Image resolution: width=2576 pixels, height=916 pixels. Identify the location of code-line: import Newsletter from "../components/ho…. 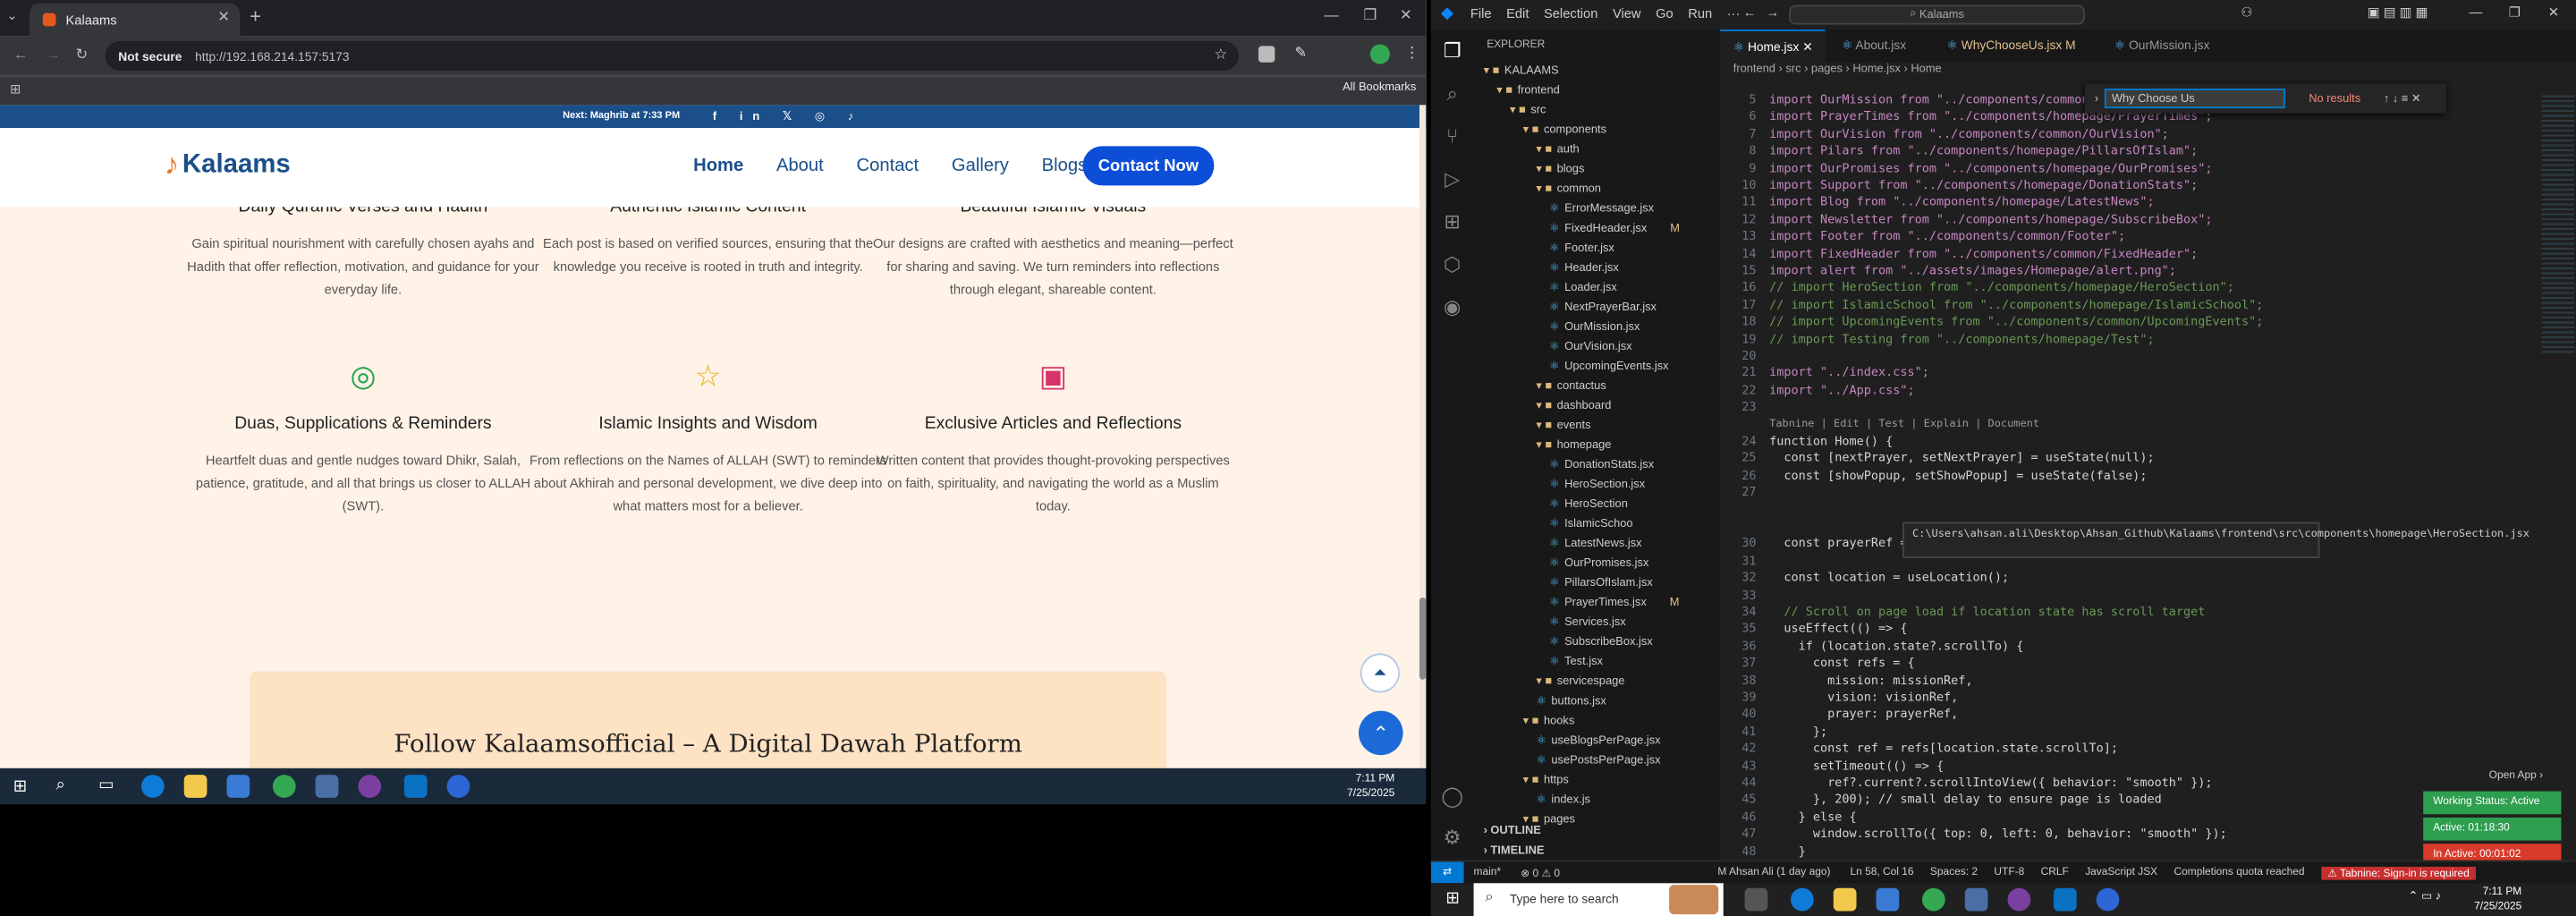
(1990, 218).